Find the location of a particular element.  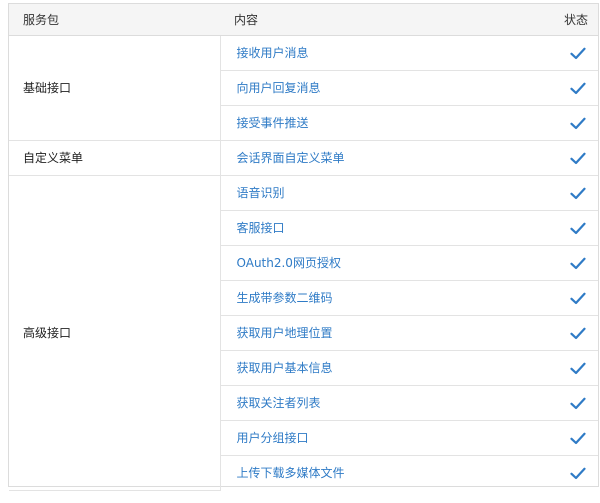

content-link: 客服接口 is located at coordinates (261, 228).